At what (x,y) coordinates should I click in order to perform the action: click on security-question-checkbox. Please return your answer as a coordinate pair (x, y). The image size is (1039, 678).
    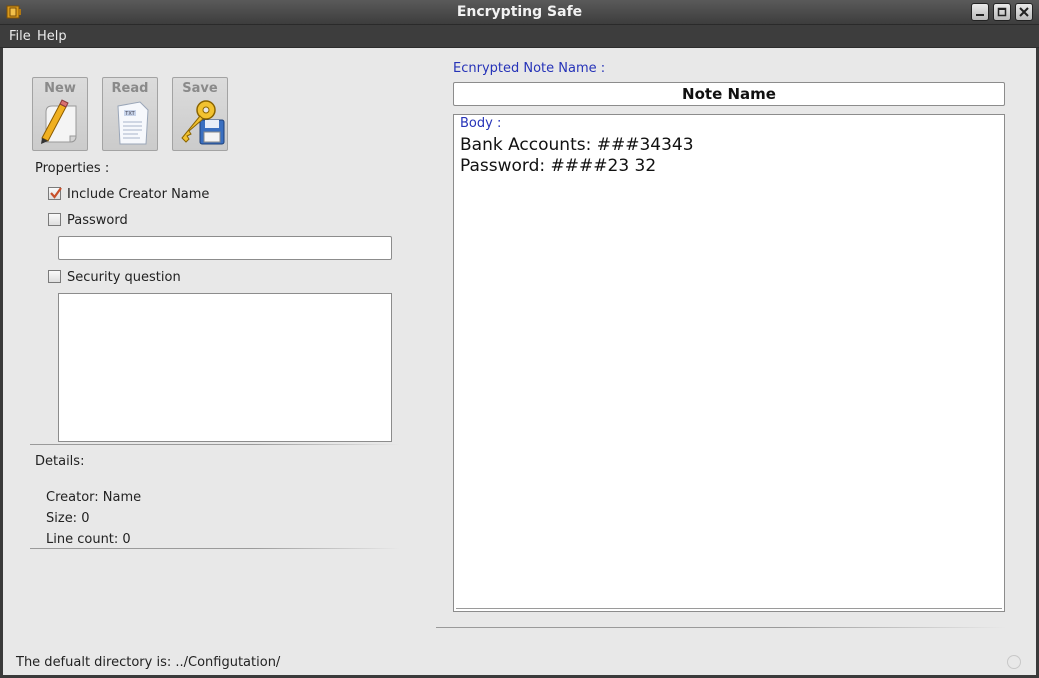
    Looking at the image, I should click on (54, 276).